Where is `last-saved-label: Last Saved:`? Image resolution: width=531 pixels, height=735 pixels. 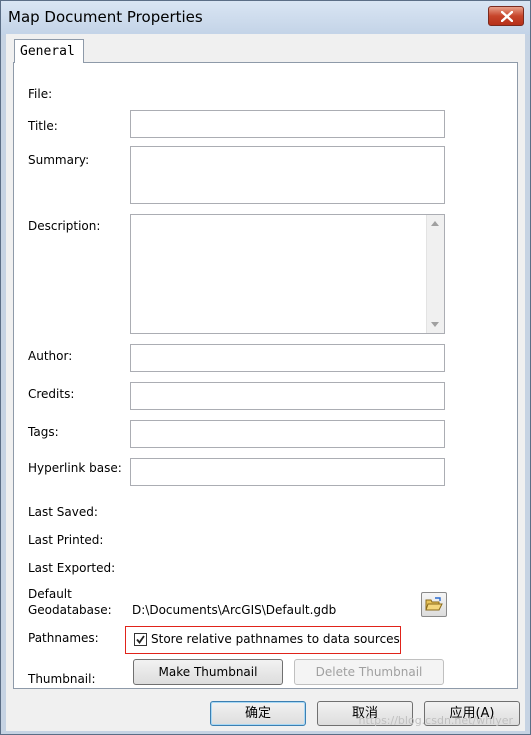 last-saved-label: Last Saved: is located at coordinates (63, 512).